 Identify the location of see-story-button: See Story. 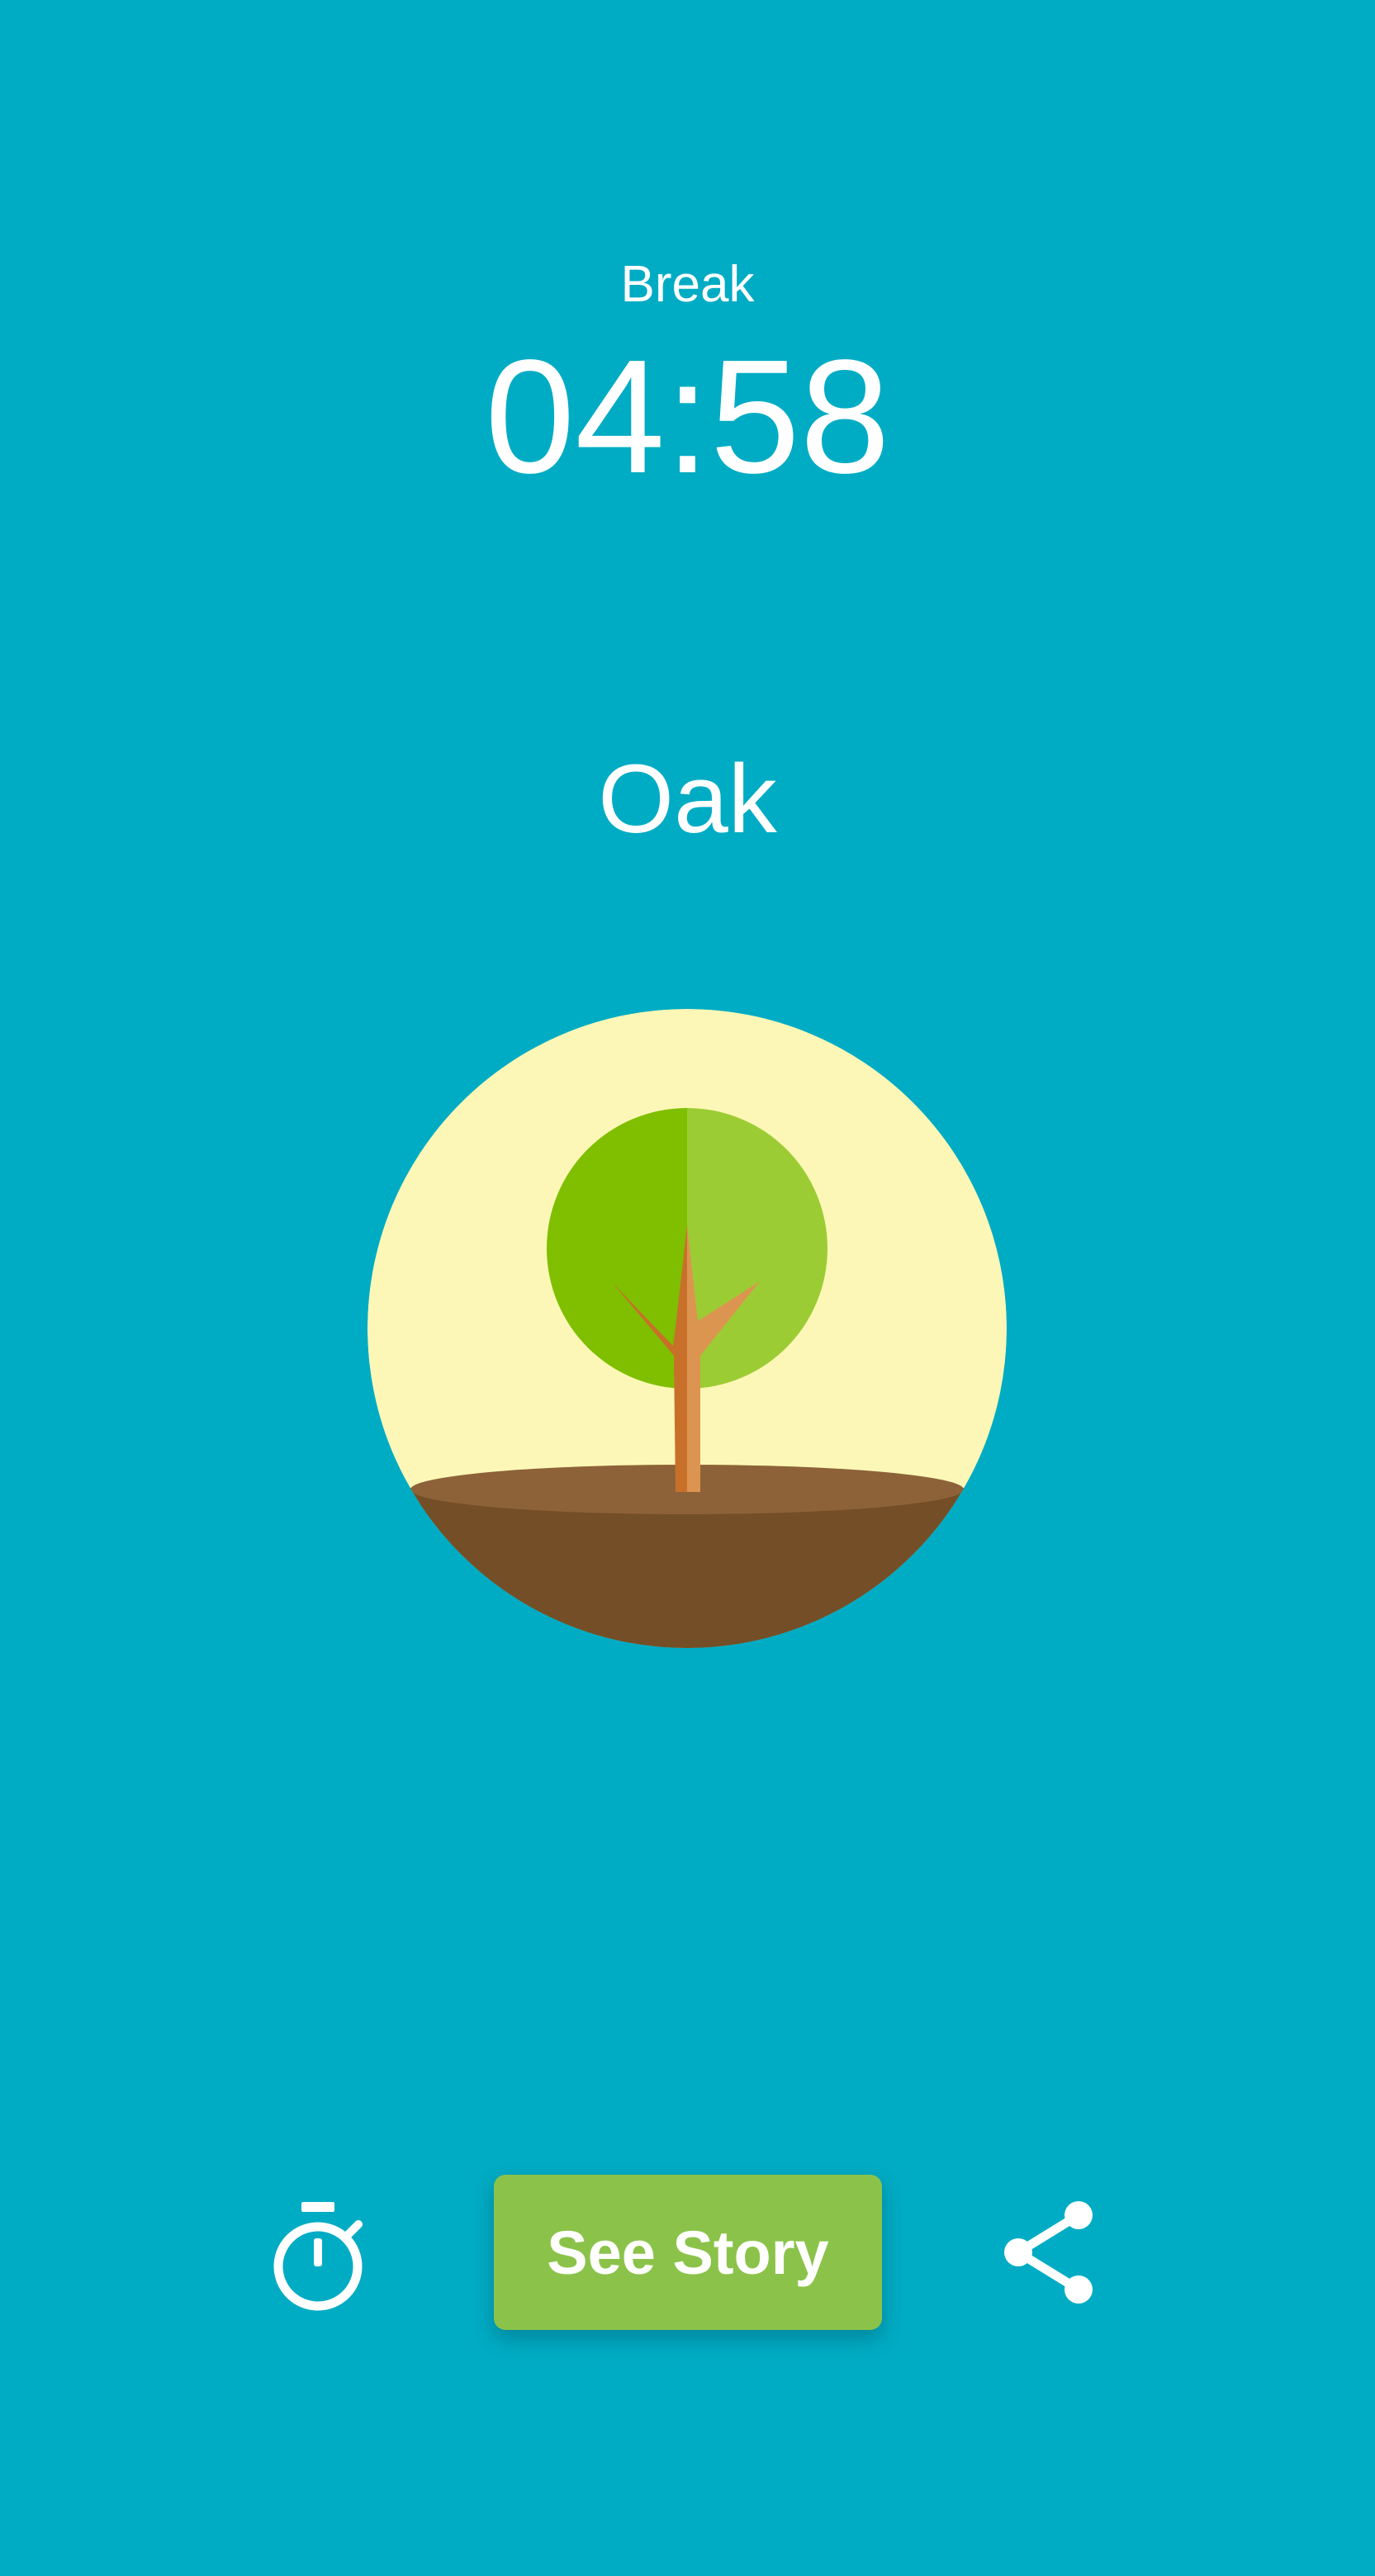
(688, 2252).